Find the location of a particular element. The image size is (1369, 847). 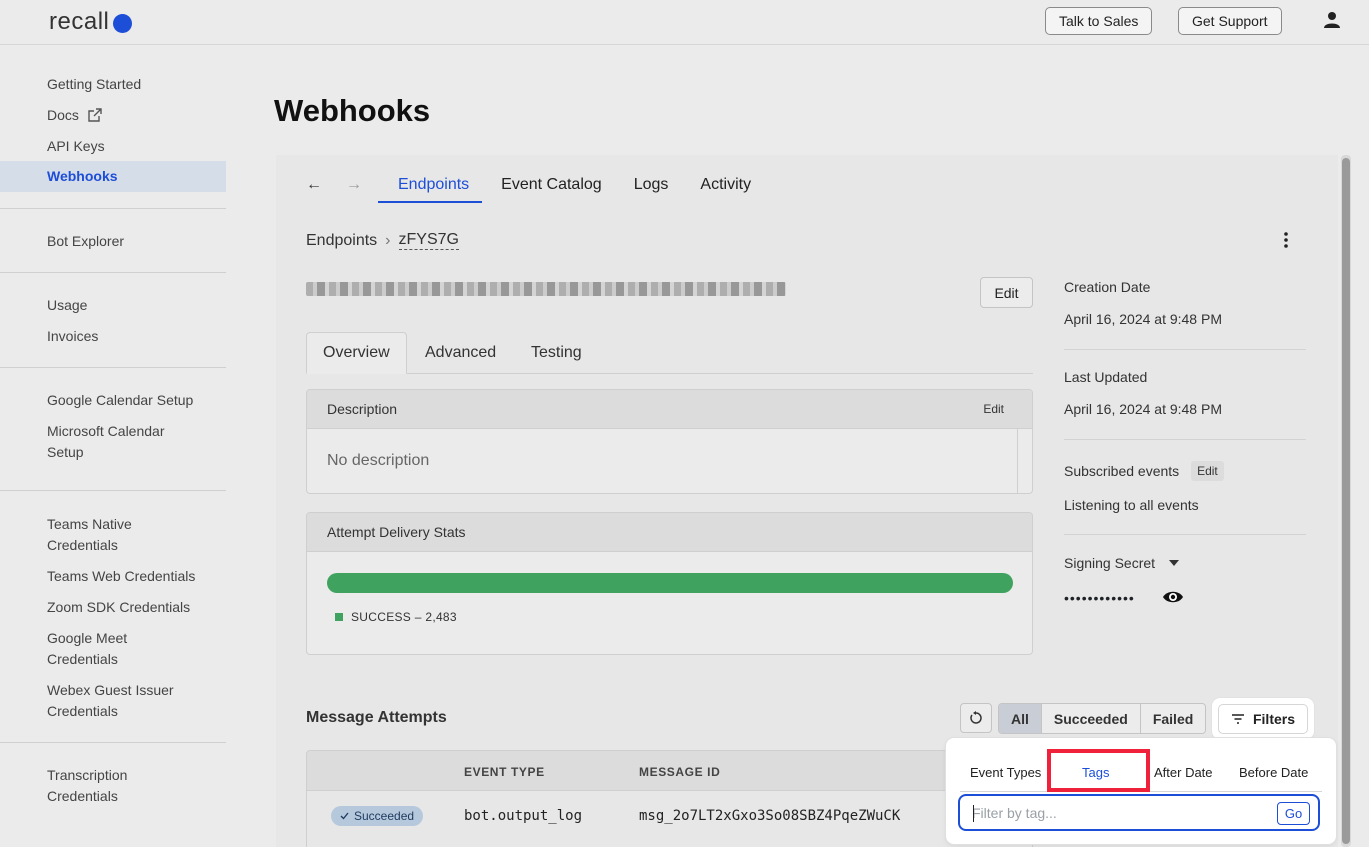

edit-endpoint-button: Edit is located at coordinates (1006, 292).